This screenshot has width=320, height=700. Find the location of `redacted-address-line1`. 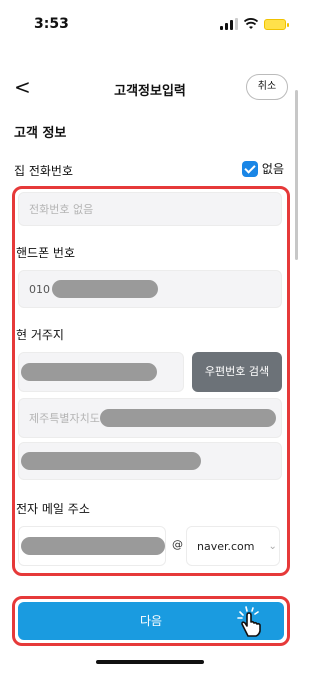

redacted-address-line1 is located at coordinates (187, 418).